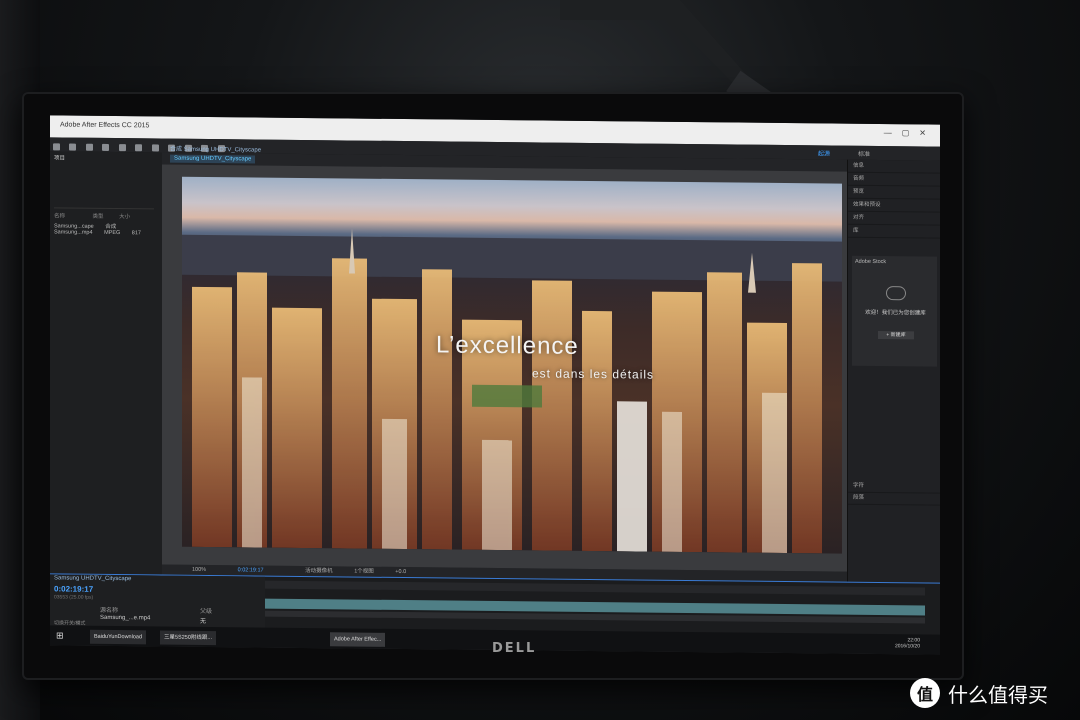  Describe the element at coordinates (910, 133) in the screenshot. I see `window-controls: —▢✕` at that location.